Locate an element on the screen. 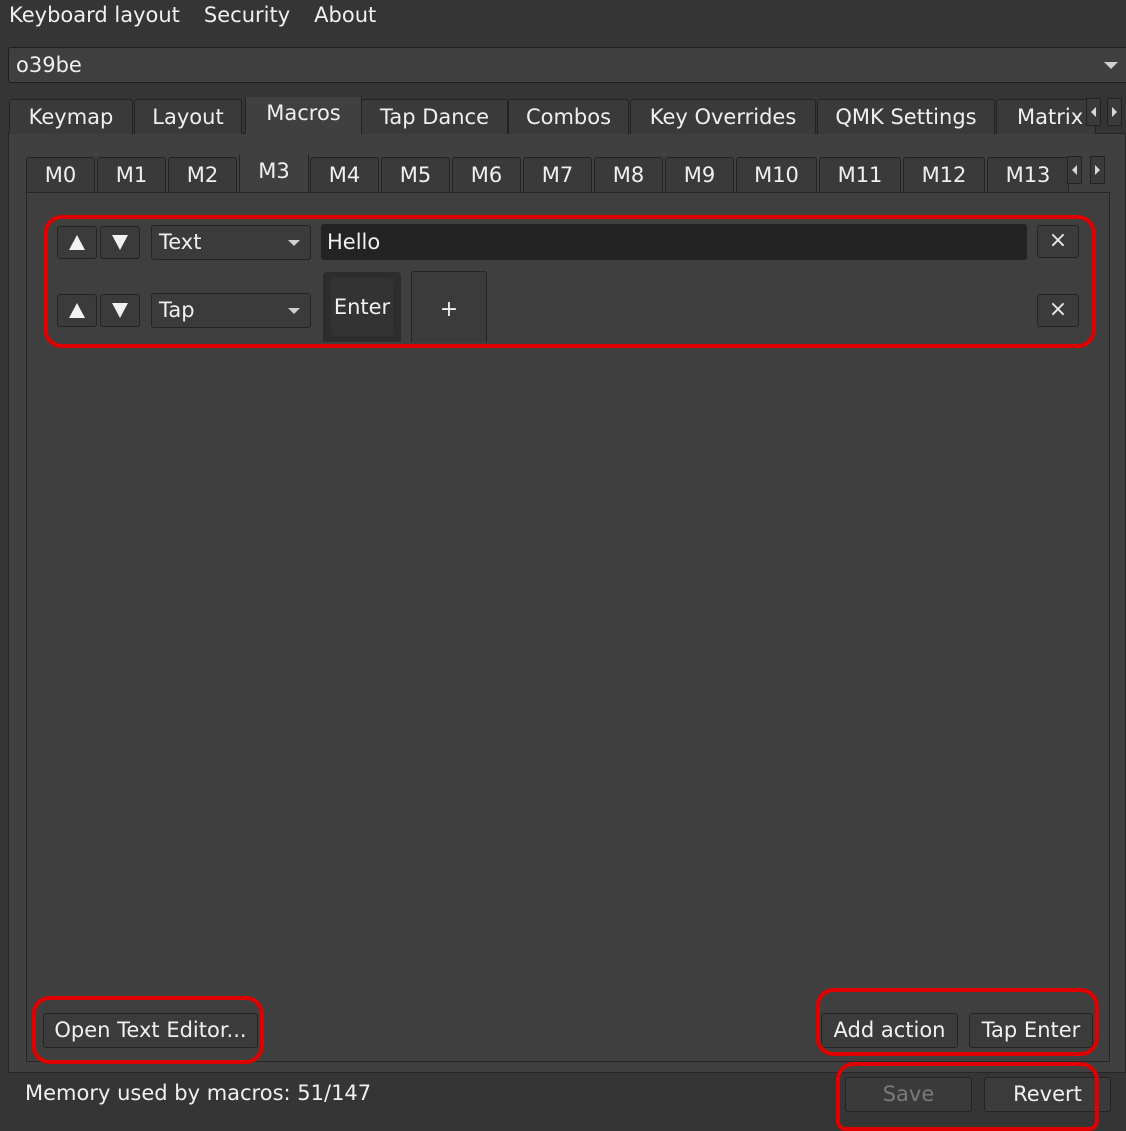 This screenshot has height=1131, width=1126. key-enter: Enter is located at coordinates (362, 307).